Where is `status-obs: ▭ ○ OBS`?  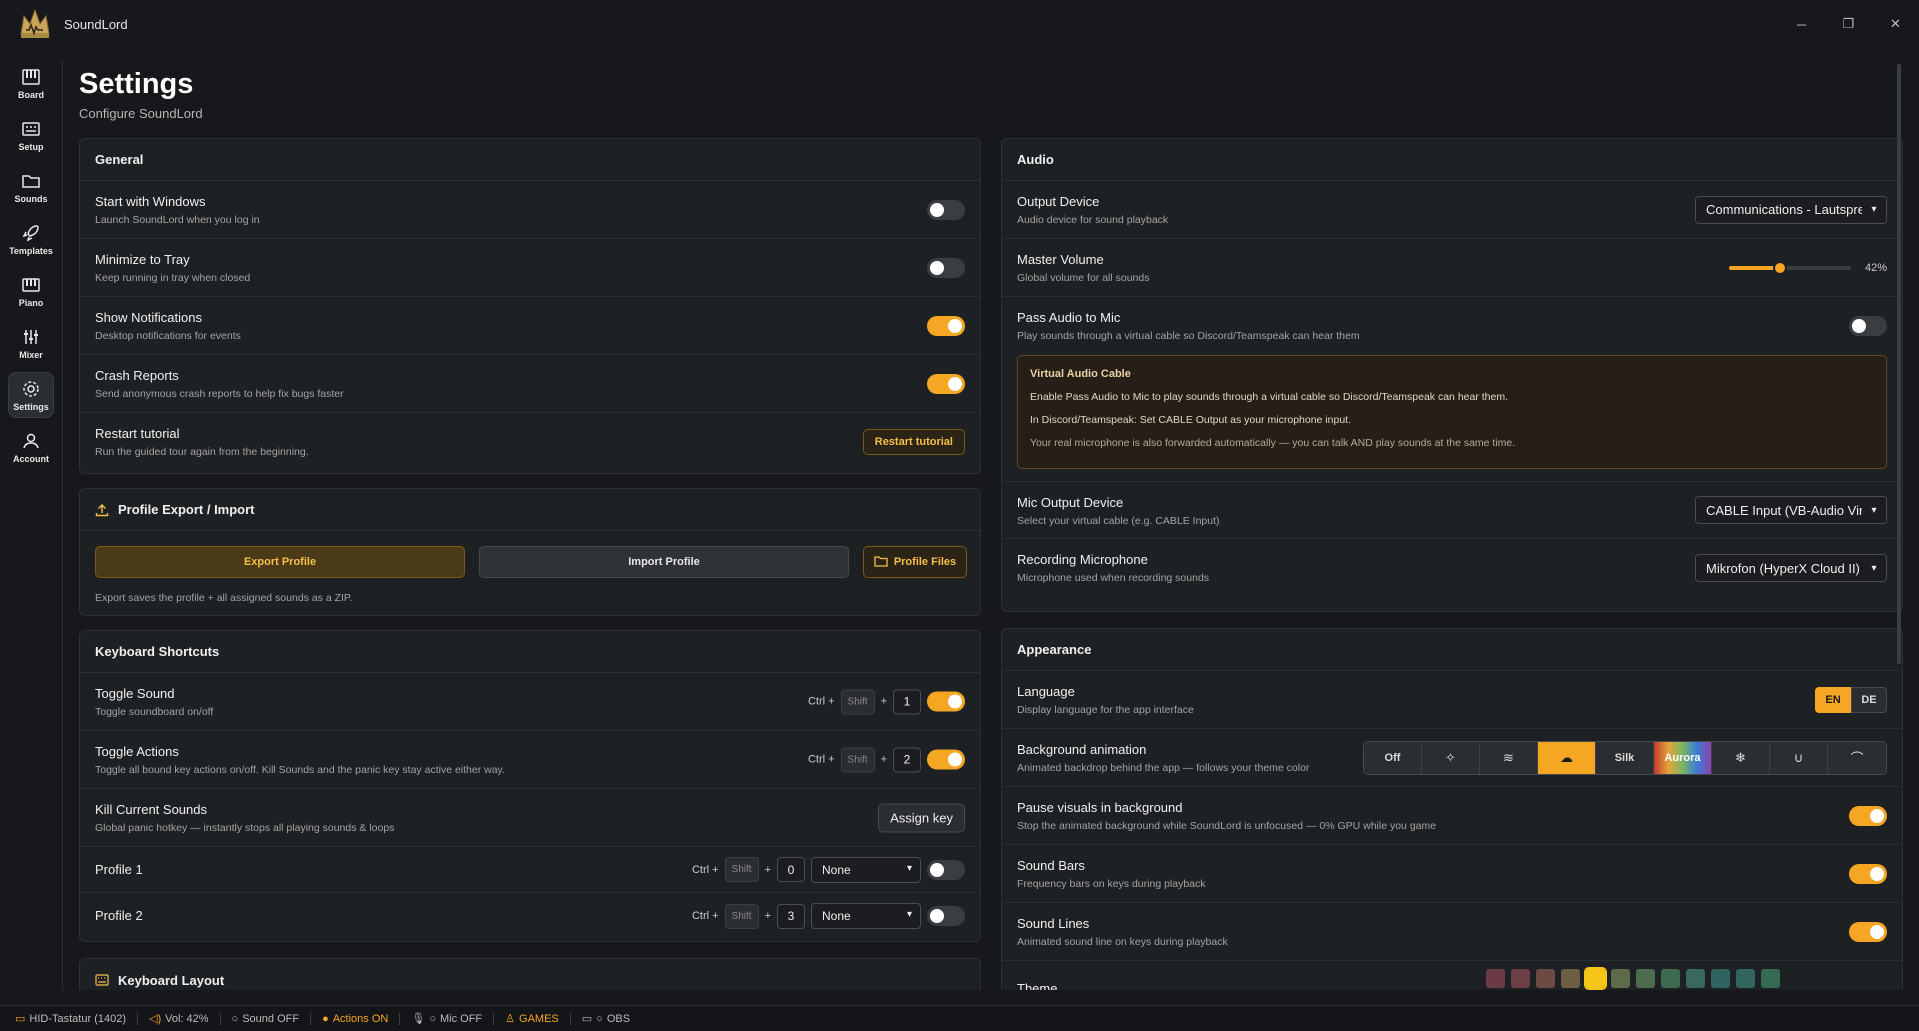 status-obs: ▭ ○ OBS is located at coordinates (605, 1019).